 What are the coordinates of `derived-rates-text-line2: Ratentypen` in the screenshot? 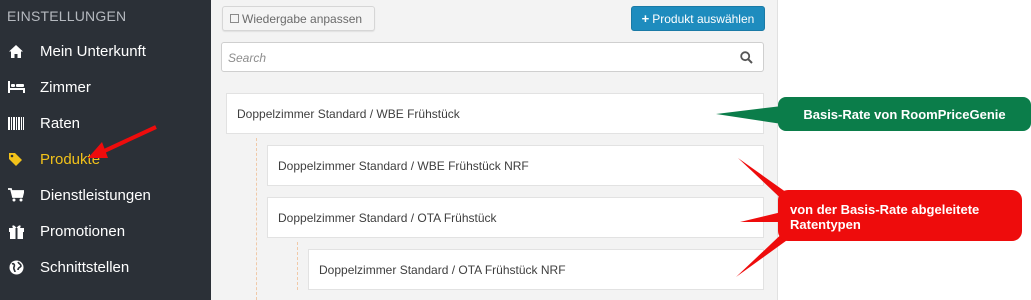 It's located at (825, 224).